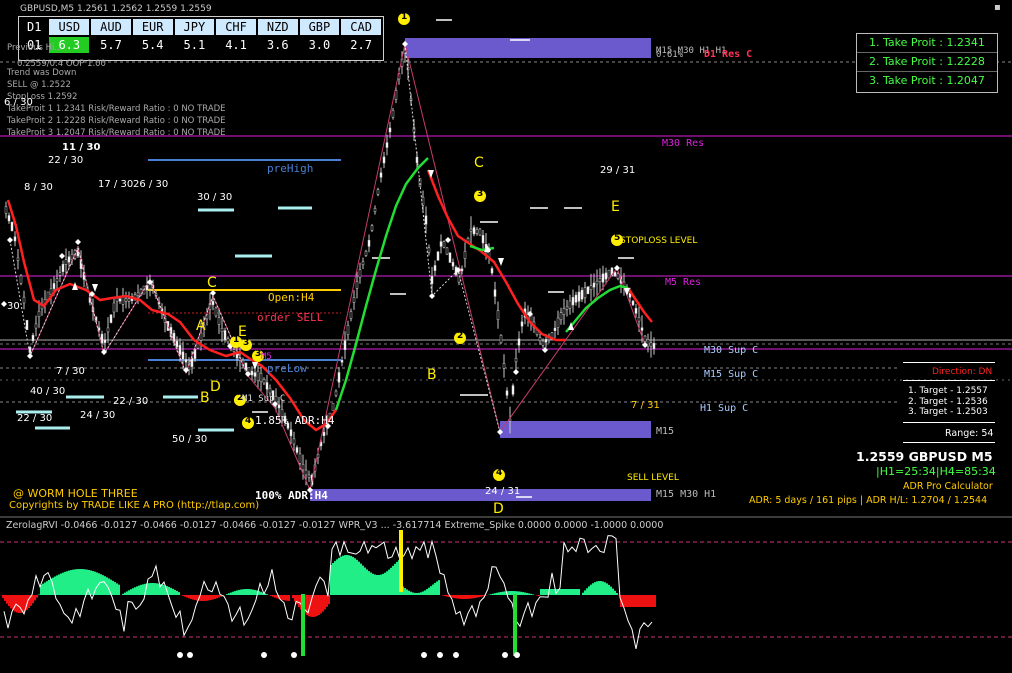 The width and height of the screenshot is (1012, 673). What do you see at coordinates (969, 433) in the screenshot?
I see `range-text: Range: 54` at bounding box center [969, 433].